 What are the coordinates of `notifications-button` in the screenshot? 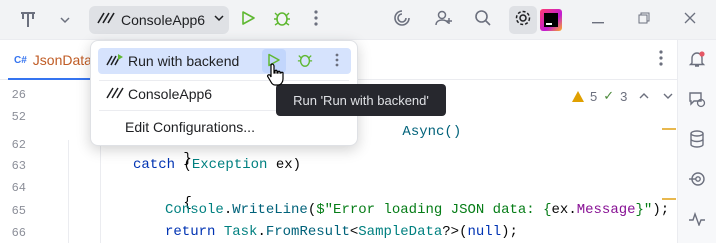 It's located at (697, 61).